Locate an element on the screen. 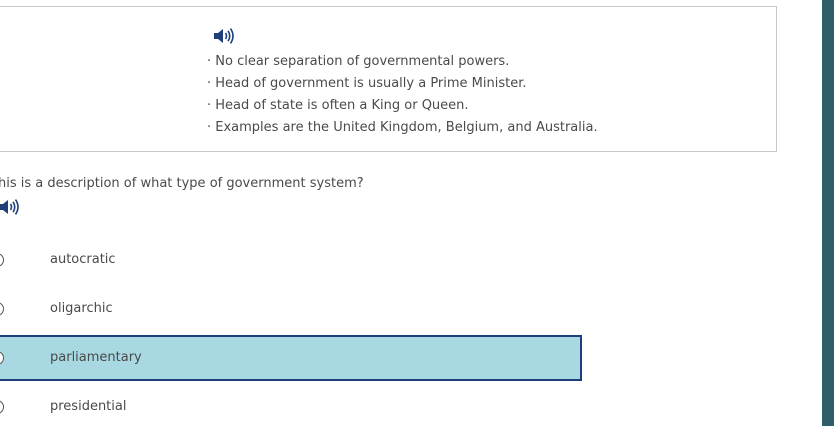 The height and width of the screenshot is (430, 834). answer-option-autocratic: autocratic is located at coordinates (291, 260).